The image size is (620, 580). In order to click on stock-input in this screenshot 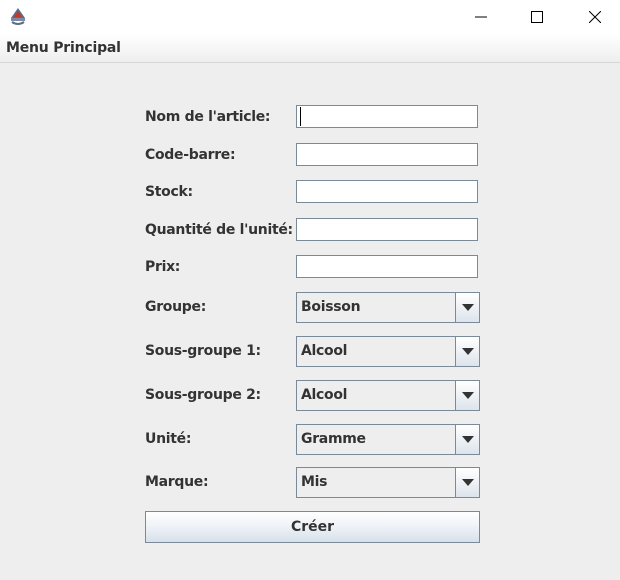, I will do `click(387, 191)`.